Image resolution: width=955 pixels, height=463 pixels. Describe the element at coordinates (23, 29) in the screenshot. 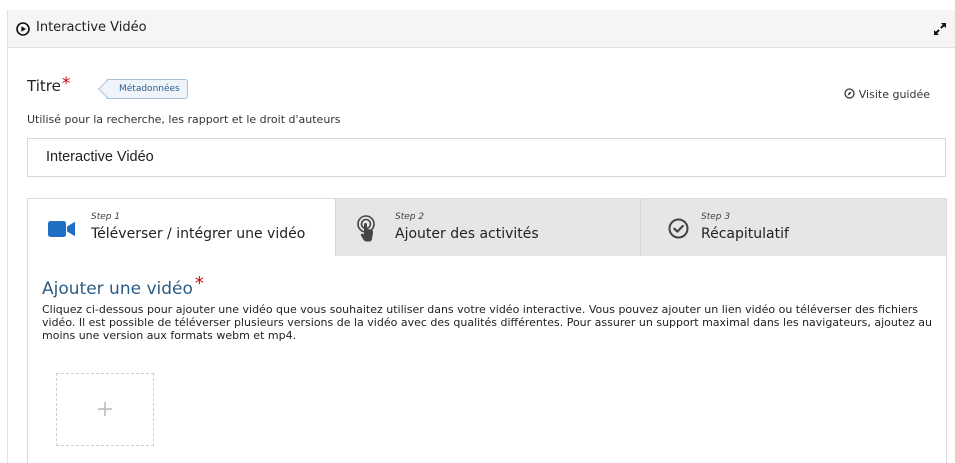

I see `circle-play-icon` at that location.